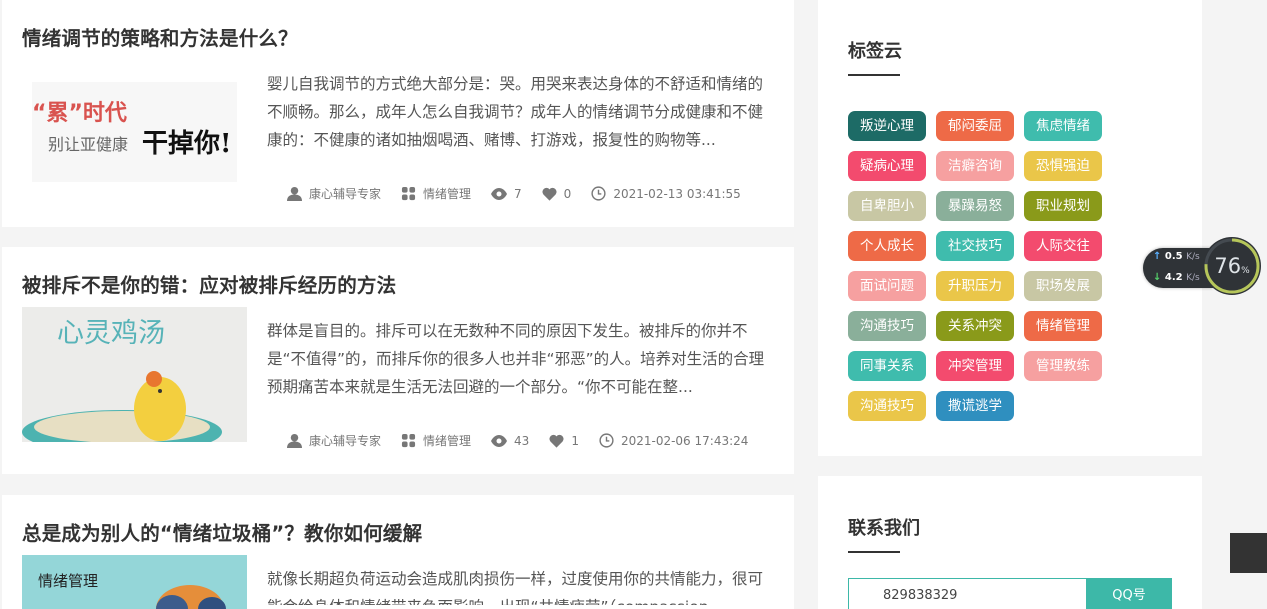 This screenshot has height=609, width=1267. What do you see at coordinates (975, 326) in the screenshot?
I see `tag-item: 关系冲突` at bounding box center [975, 326].